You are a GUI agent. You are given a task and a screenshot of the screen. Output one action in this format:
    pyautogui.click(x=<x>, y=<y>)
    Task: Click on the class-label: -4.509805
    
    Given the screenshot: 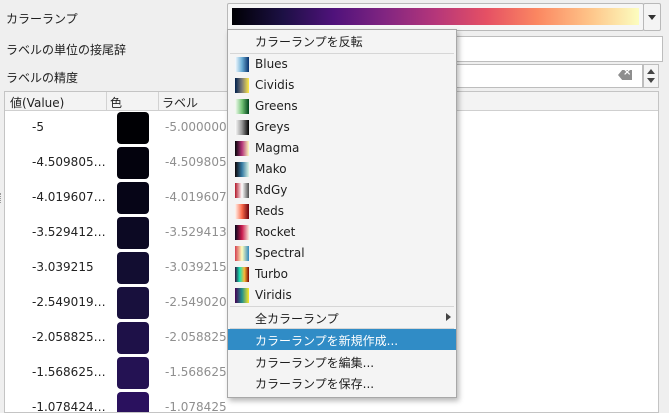 What is the action you would take?
    pyautogui.click(x=196, y=162)
    